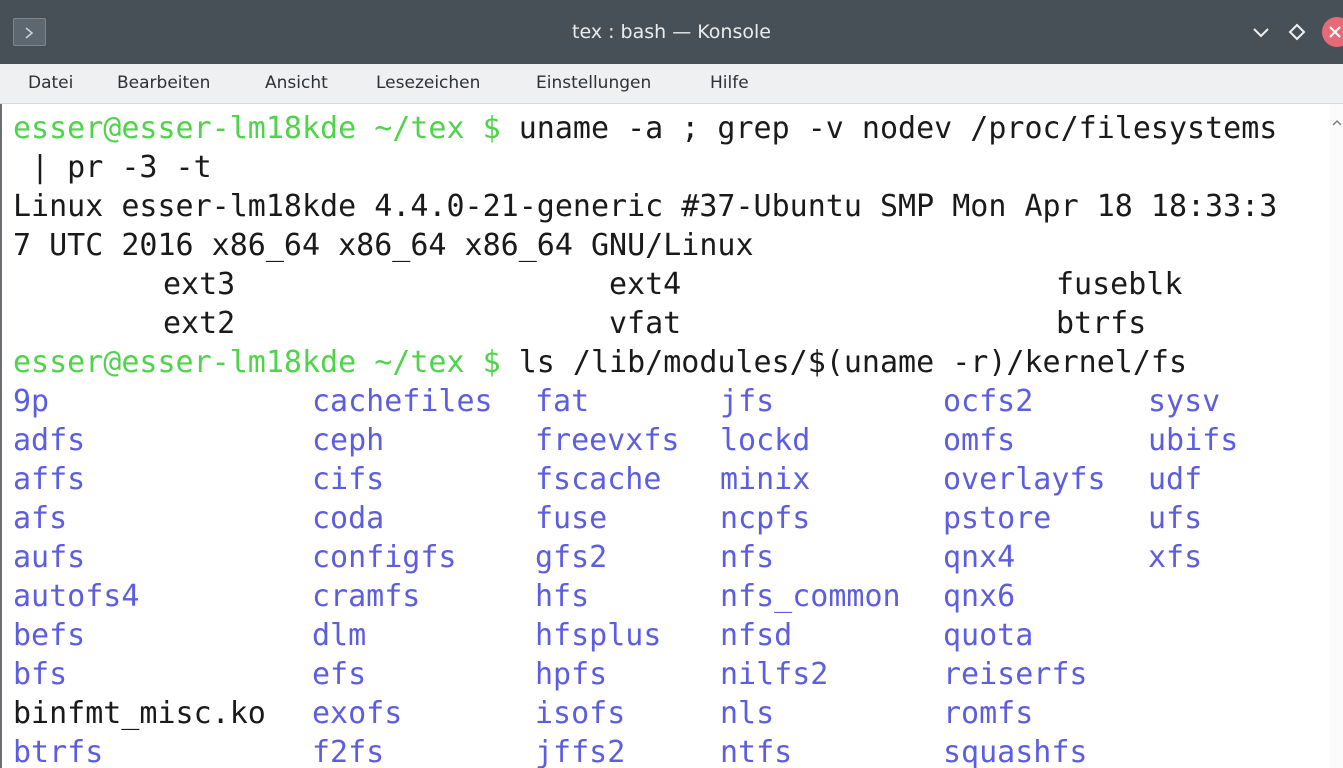 This screenshot has width=1343, height=768. Describe the element at coordinates (1184, 401) in the screenshot. I see `listing-entry: sysv` at that location.